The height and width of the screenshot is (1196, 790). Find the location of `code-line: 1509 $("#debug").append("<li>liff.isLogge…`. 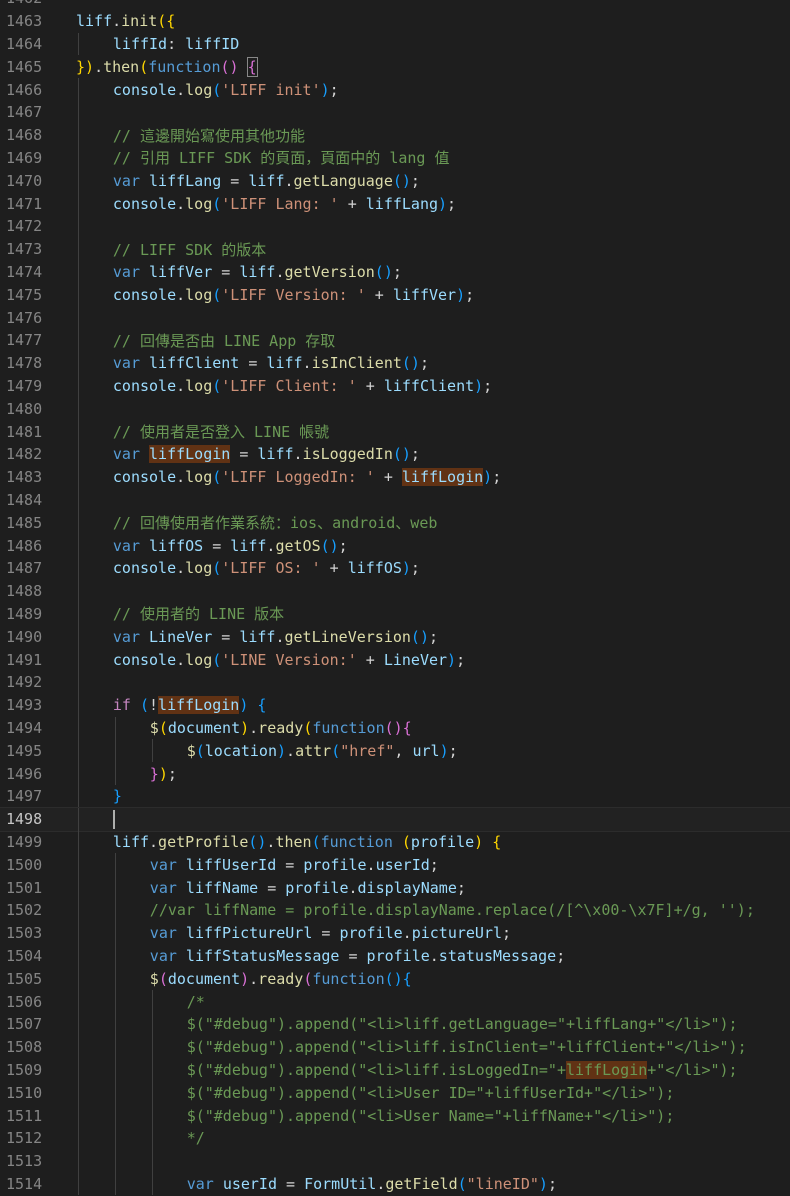

code-line: 1509 $("#debug").append("<li>liff.isLogge… is located at coordinates (395, 1070).